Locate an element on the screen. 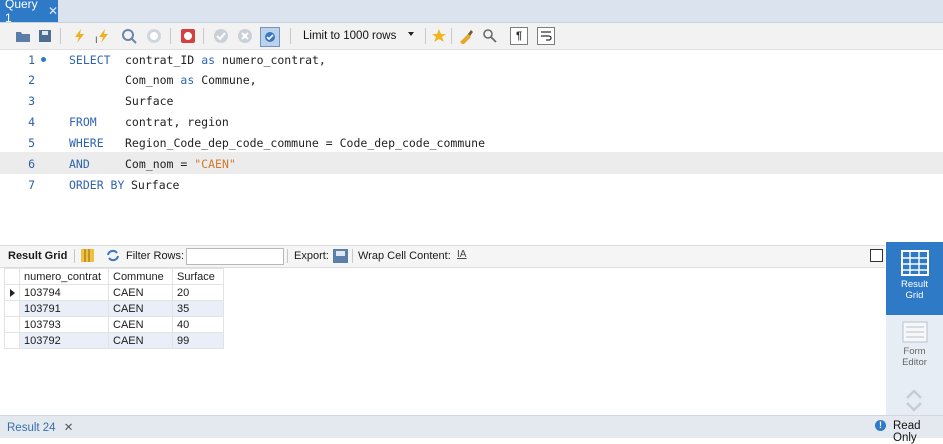  table-row: 103793 CAEN 40 is located at coordinates (114, 324).